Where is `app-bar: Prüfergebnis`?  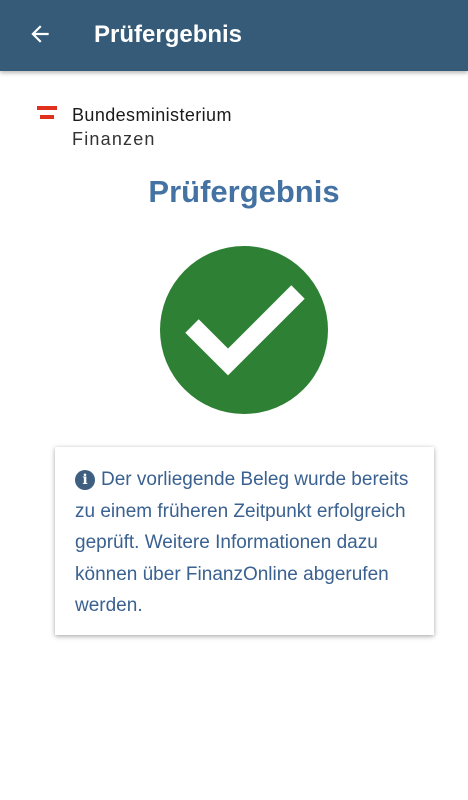 app-bar: Prüfergebnis is located at coordinates (234, 35).